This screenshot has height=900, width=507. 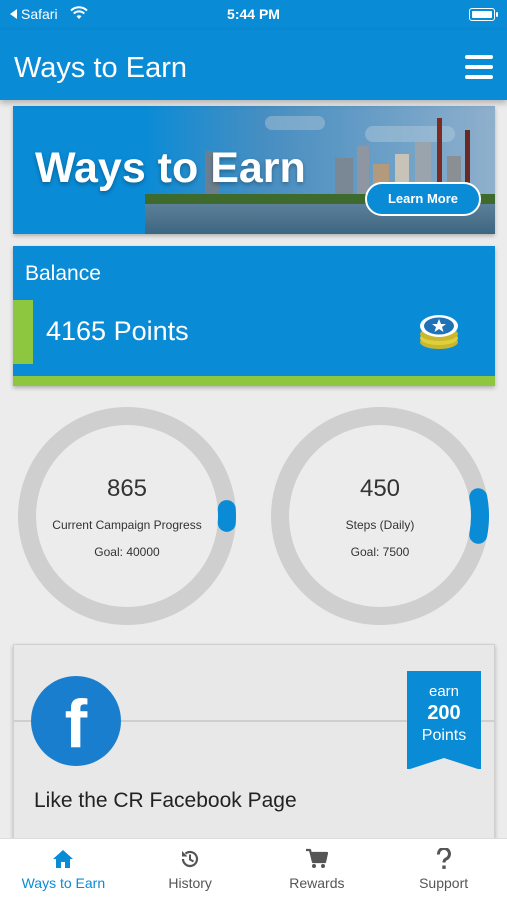 I want to click on tab-label: Ways to Earn, so click(x=63, y=883).